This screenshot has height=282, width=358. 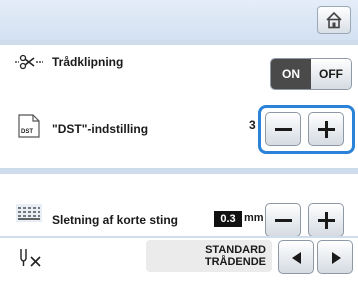 What do you see at coordinates (283, 220) in the screenshot?
I see `short-stitch-minus-button` at bounding box center [283, 220].